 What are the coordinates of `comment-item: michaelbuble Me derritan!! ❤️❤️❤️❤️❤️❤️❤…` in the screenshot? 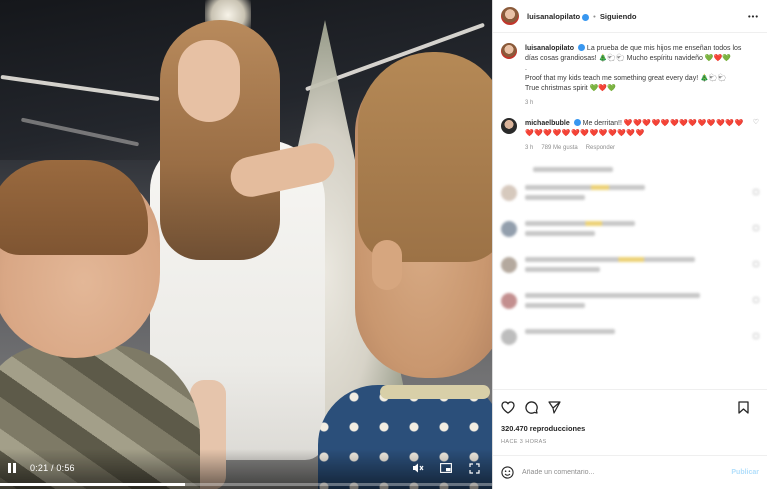 It's located at (630, 135).